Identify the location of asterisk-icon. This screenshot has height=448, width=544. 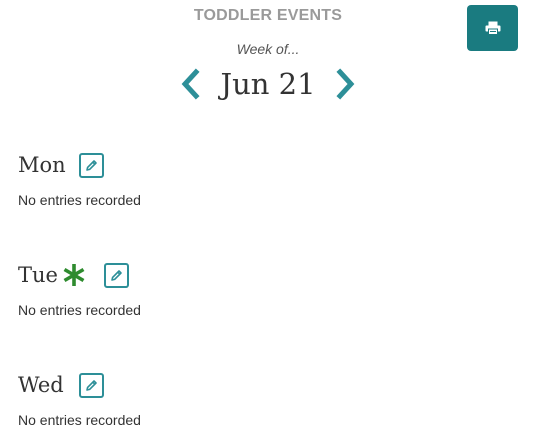
(74, 275).